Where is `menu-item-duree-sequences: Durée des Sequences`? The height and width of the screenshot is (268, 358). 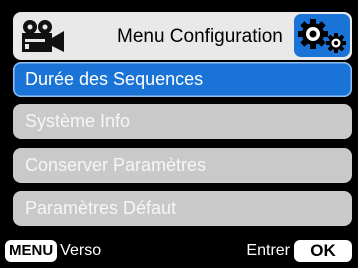 menu-item-duree-sequences: Durée des Sequences is located at coordinates (182, 79).